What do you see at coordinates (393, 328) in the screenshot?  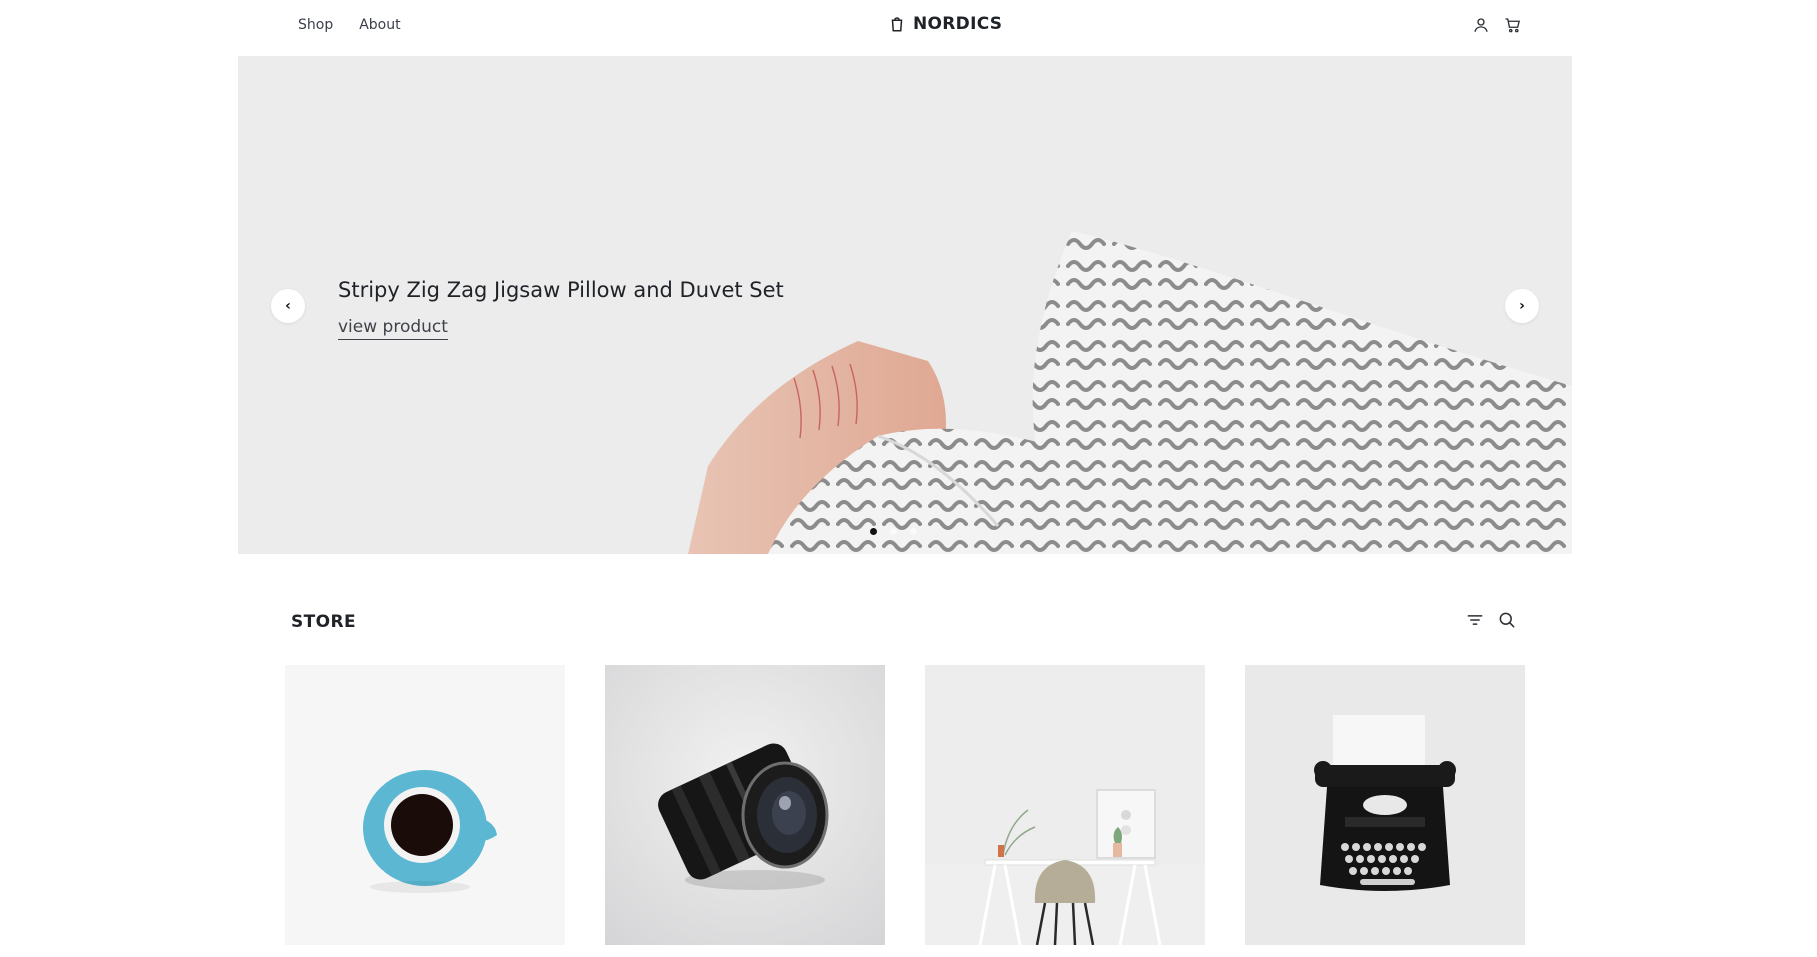 I see `view-product-link: view product` at bounding box center [393, 328].